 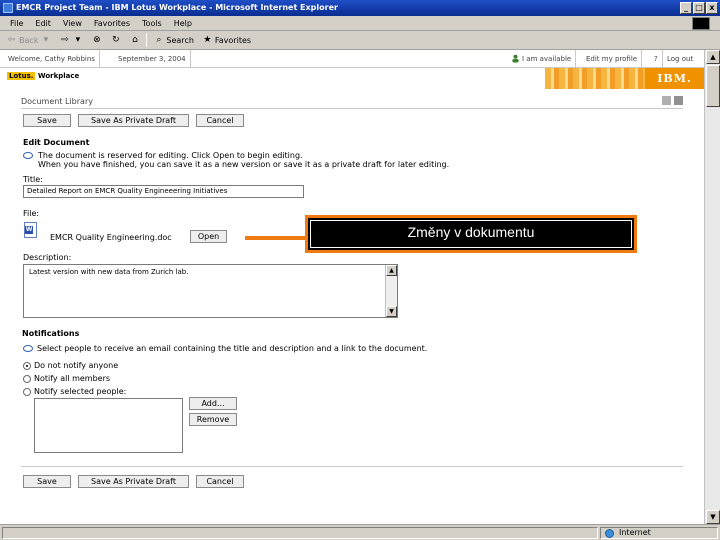 I want to click on cancel-button-bottom: Cancel, so click(x=220, y=481).